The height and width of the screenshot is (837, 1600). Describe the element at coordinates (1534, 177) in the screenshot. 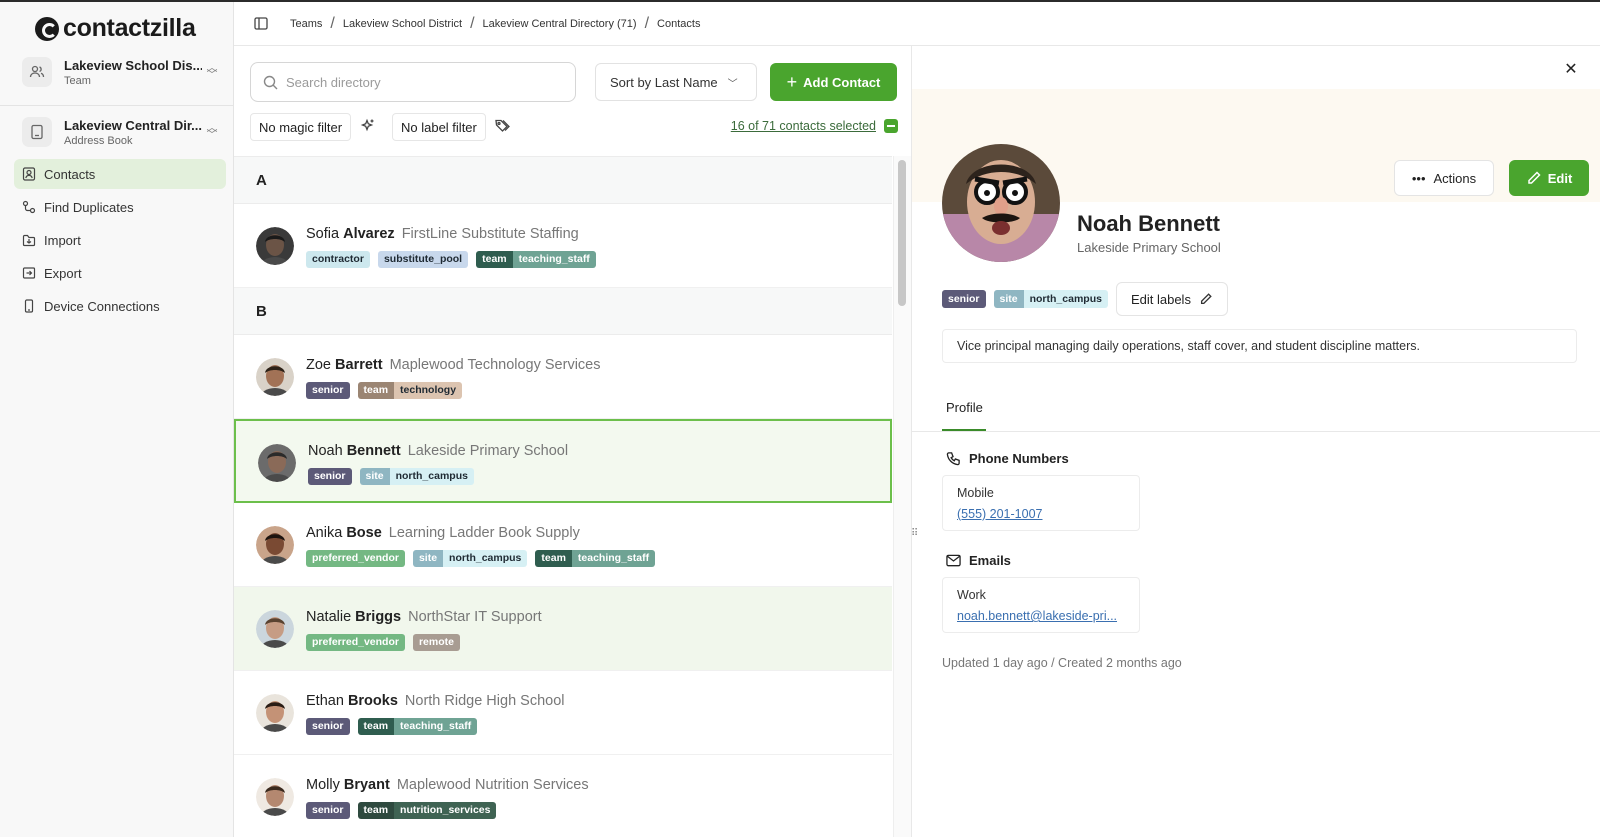

I see `pencil-icon` at that location.